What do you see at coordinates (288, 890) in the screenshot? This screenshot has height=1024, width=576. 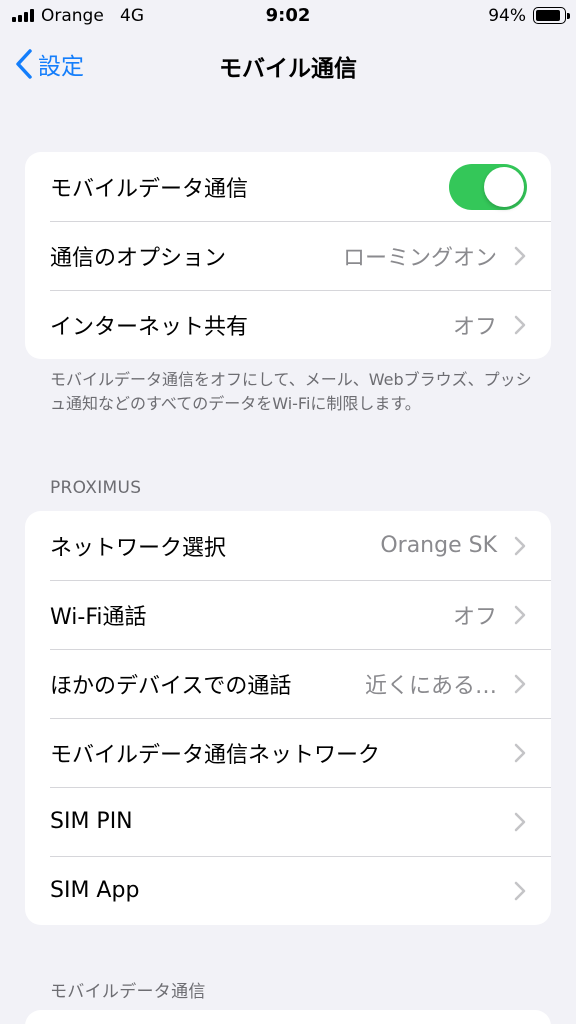 I see `row-sim-app: SIM App` at bounding box center [288, 890].